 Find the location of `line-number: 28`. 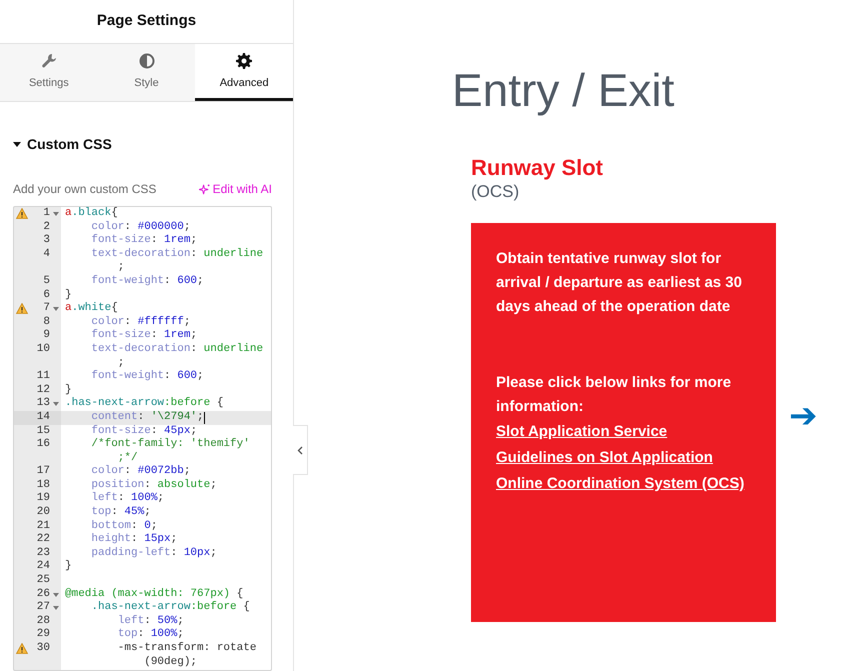

line-number: 28 is located at coordinates (43, 621).